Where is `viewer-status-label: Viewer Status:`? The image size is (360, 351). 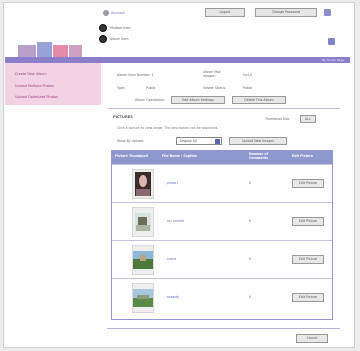 viewer-status-label: Viewer Status: is located at coordinates (215, 88).